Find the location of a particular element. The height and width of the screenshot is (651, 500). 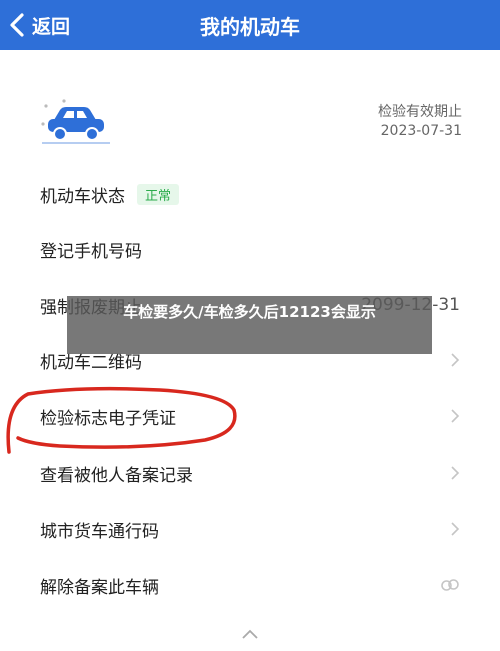

page-title: 我的机动车 is located at coordinates (250, 27).